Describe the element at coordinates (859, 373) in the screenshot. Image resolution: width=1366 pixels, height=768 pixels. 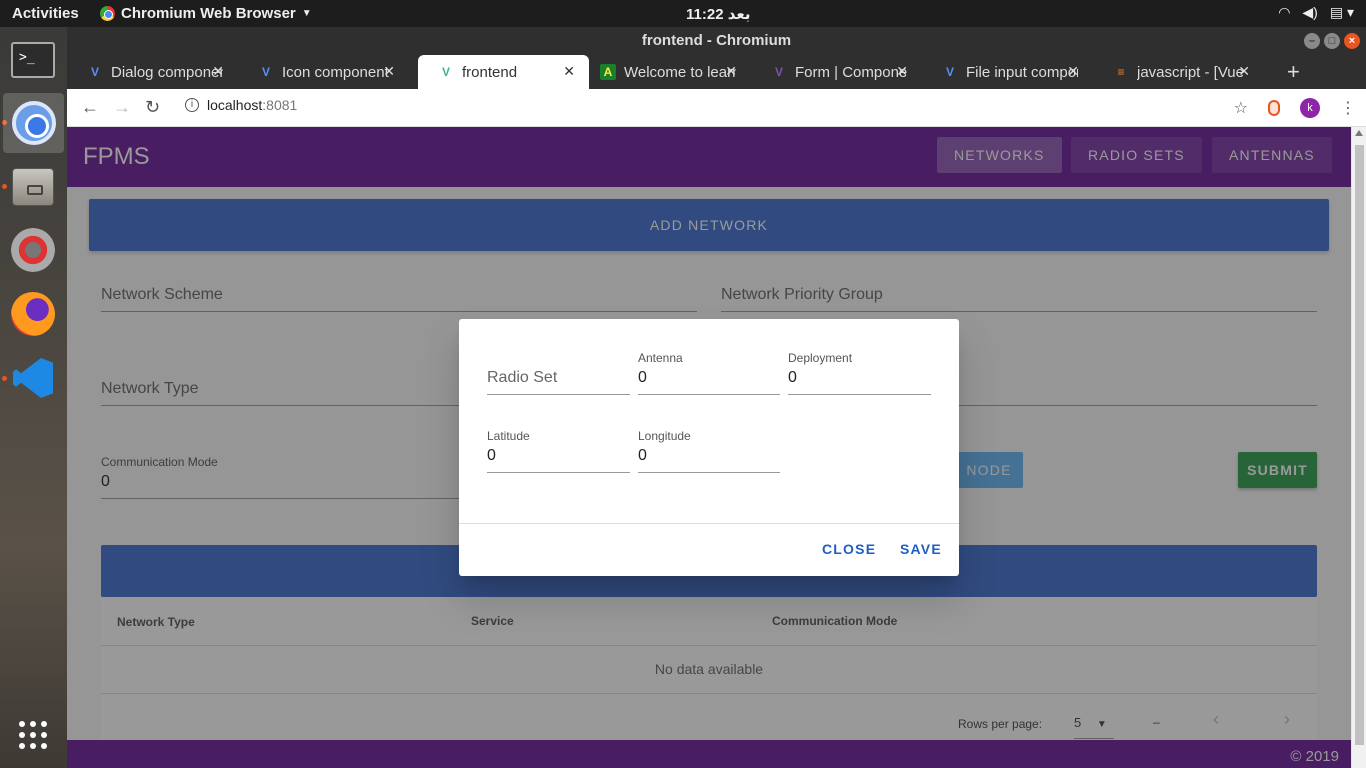
I see `deployment-select: Deployment 0` at that location.